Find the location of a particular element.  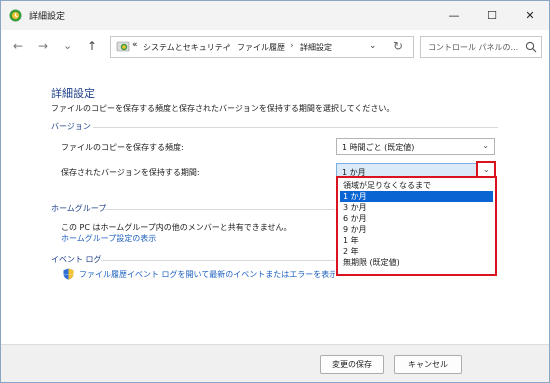

section-versions-title: バージョン is located at coordinates (71, 126).